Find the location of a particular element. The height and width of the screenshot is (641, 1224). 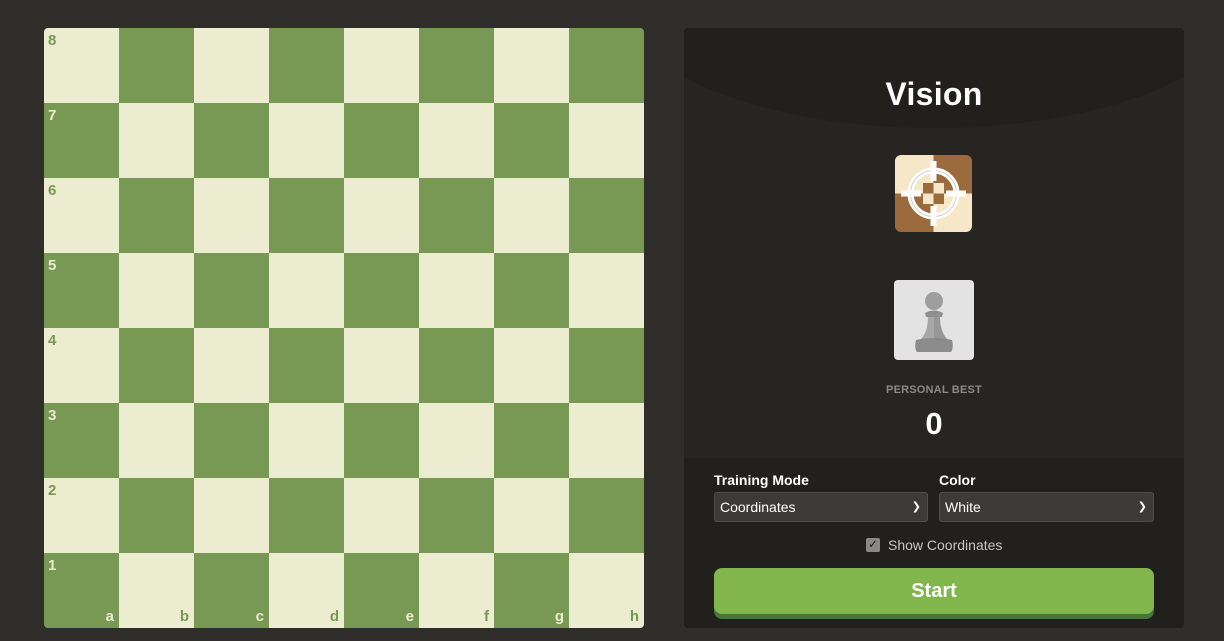

file-label: h is located at coordinates (634, 616).